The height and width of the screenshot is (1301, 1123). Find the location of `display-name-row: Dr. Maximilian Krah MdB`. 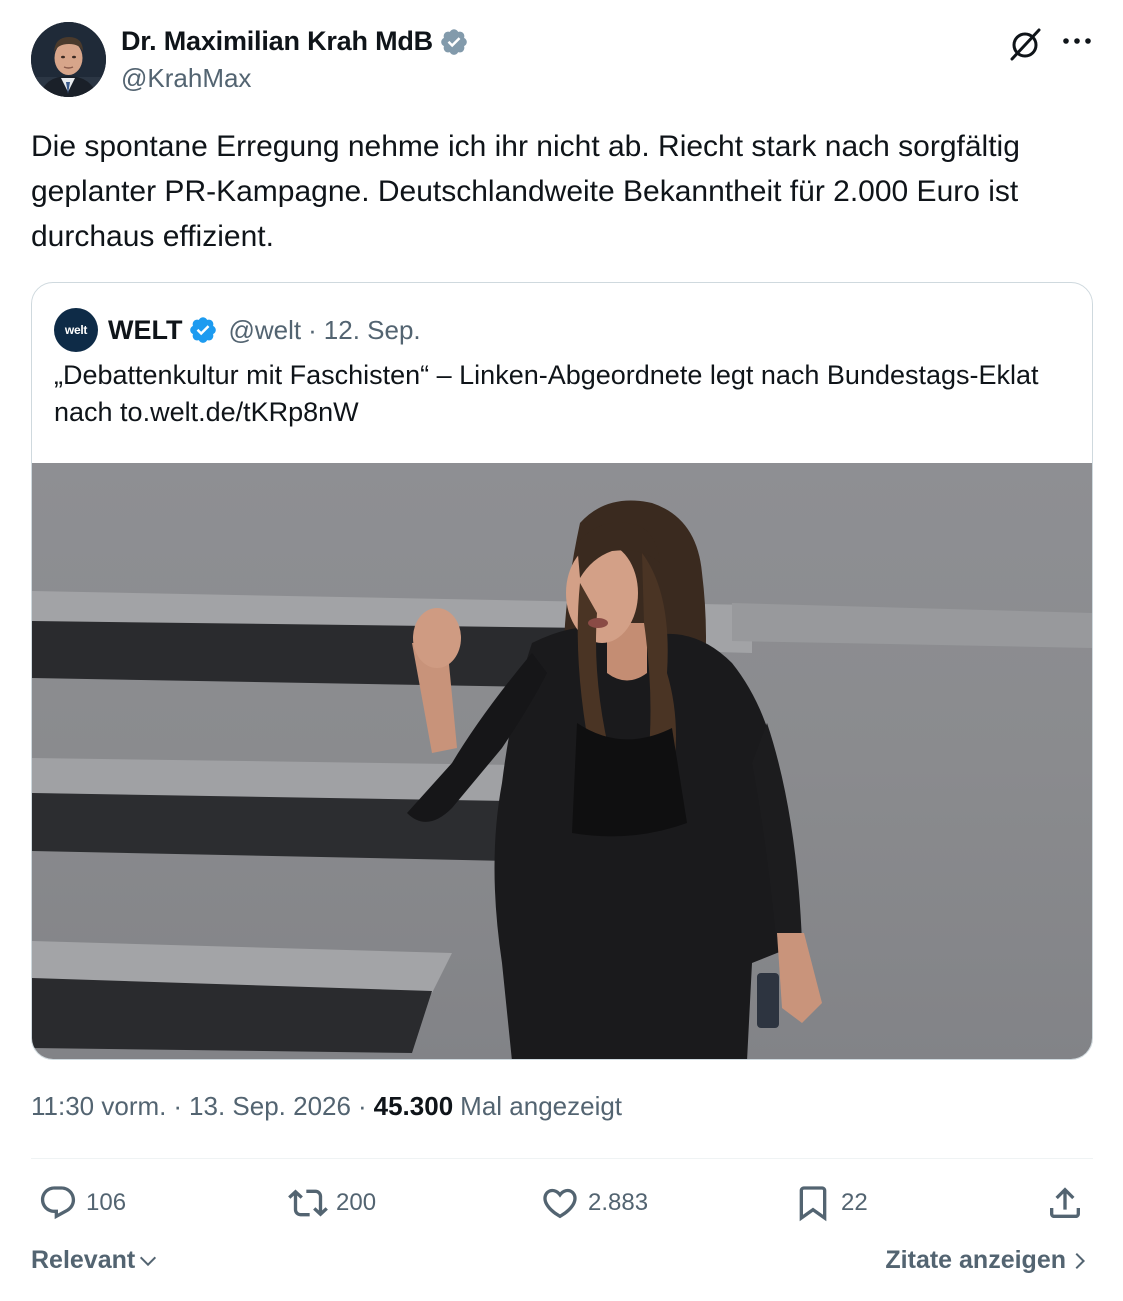

display-name-row: Dr. Maximilian Krah MdB is located at coordinates (295, 41).